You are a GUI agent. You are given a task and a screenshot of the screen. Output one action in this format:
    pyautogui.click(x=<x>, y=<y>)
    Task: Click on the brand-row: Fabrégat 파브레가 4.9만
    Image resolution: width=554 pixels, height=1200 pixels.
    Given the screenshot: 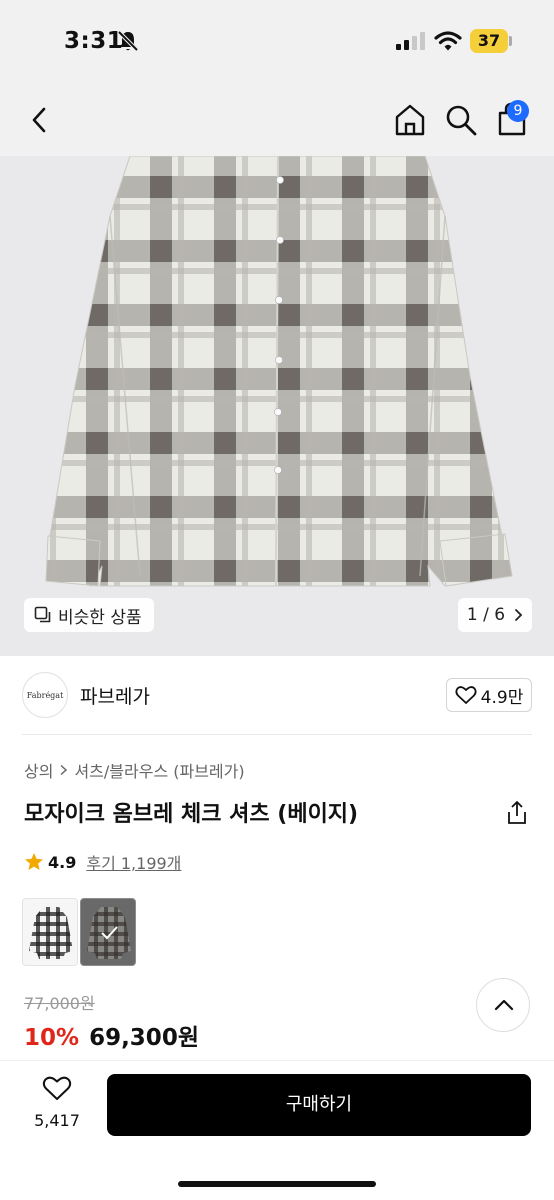 What is the action you would take?
    pyautogui.click(x=277, y=696)
    